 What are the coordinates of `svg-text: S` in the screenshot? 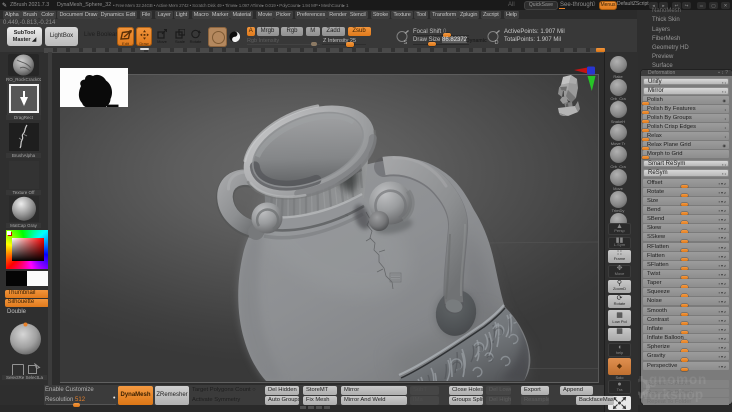 It's located at (406, 43).